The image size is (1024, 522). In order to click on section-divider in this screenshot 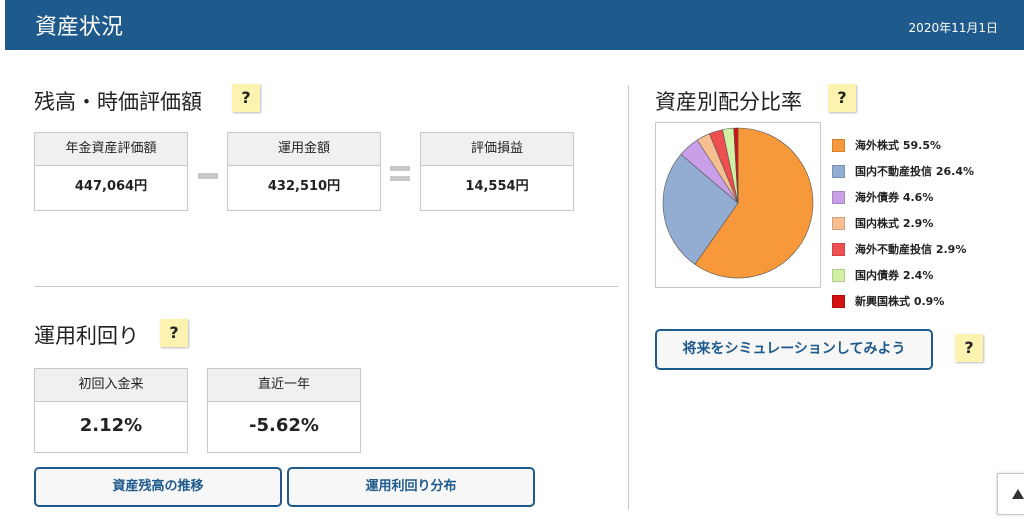, I will do `click(326, 286)`.